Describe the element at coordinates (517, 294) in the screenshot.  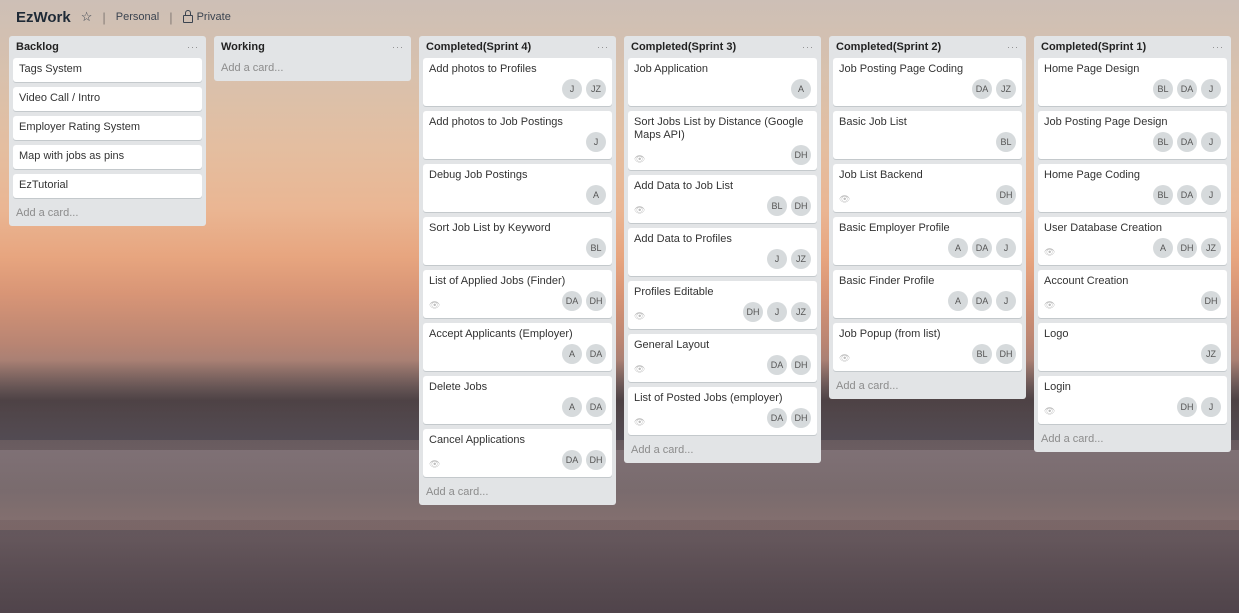
I see `card: List of Applied Jobs (Finder) 👁 DA DH` at that location.